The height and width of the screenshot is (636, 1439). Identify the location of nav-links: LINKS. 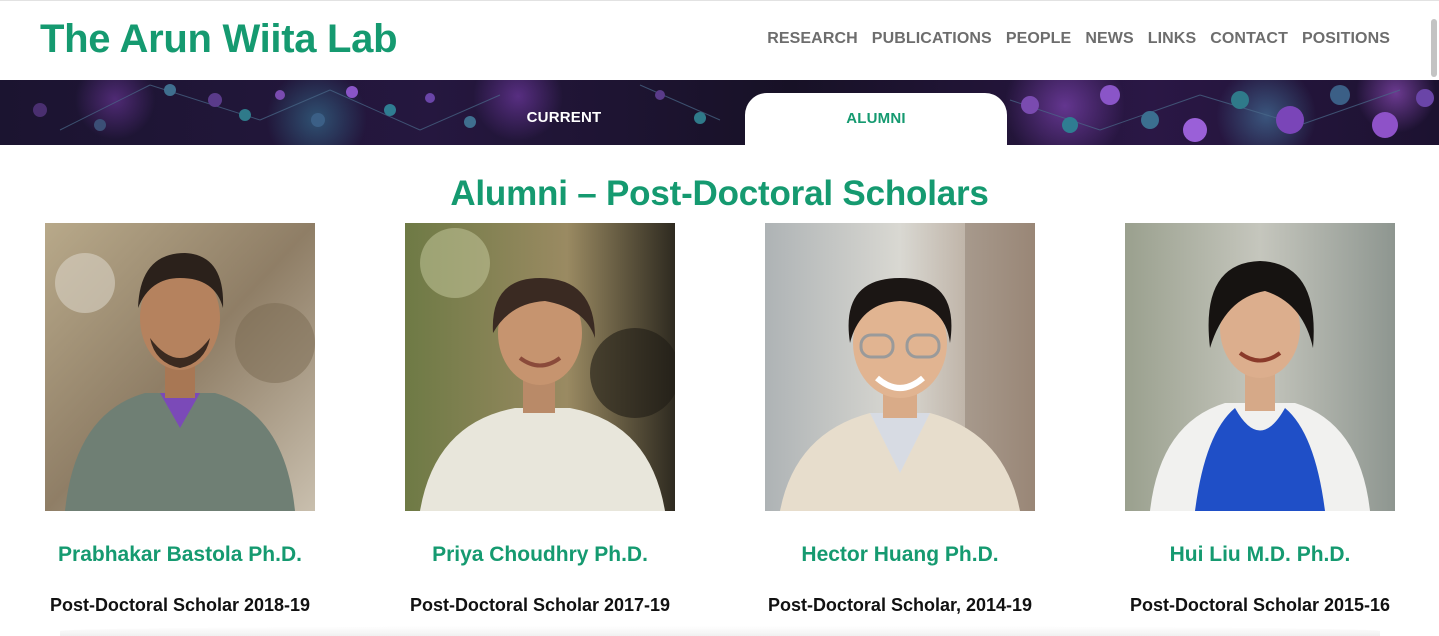
(1172, 39).